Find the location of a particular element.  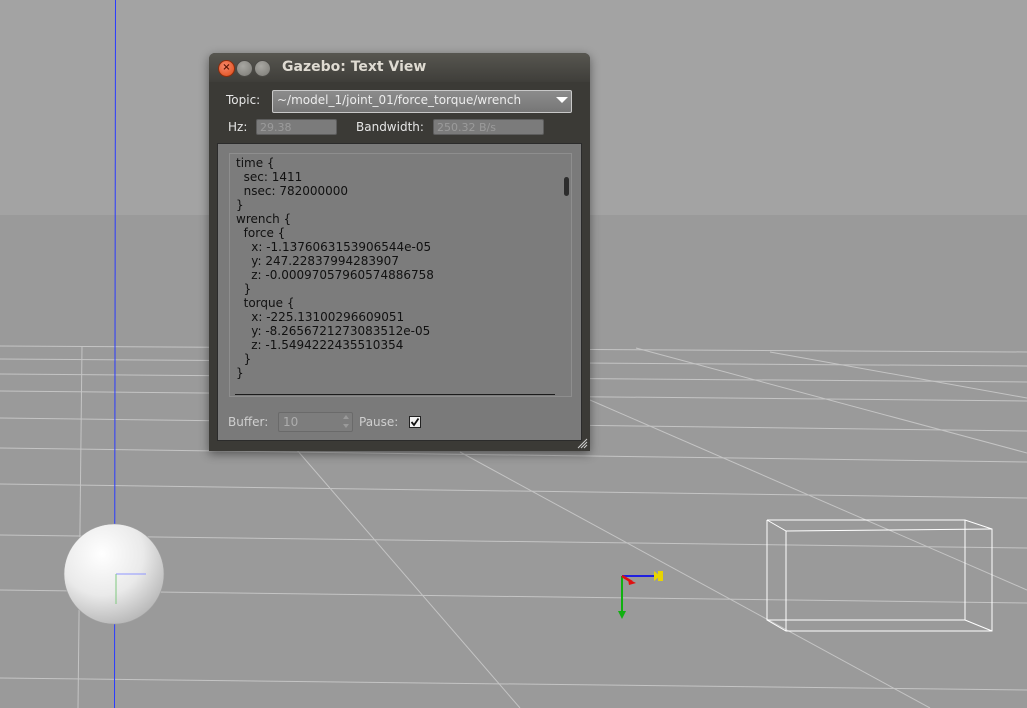

topic-label: Topic: is located at coordinates (243, 100).